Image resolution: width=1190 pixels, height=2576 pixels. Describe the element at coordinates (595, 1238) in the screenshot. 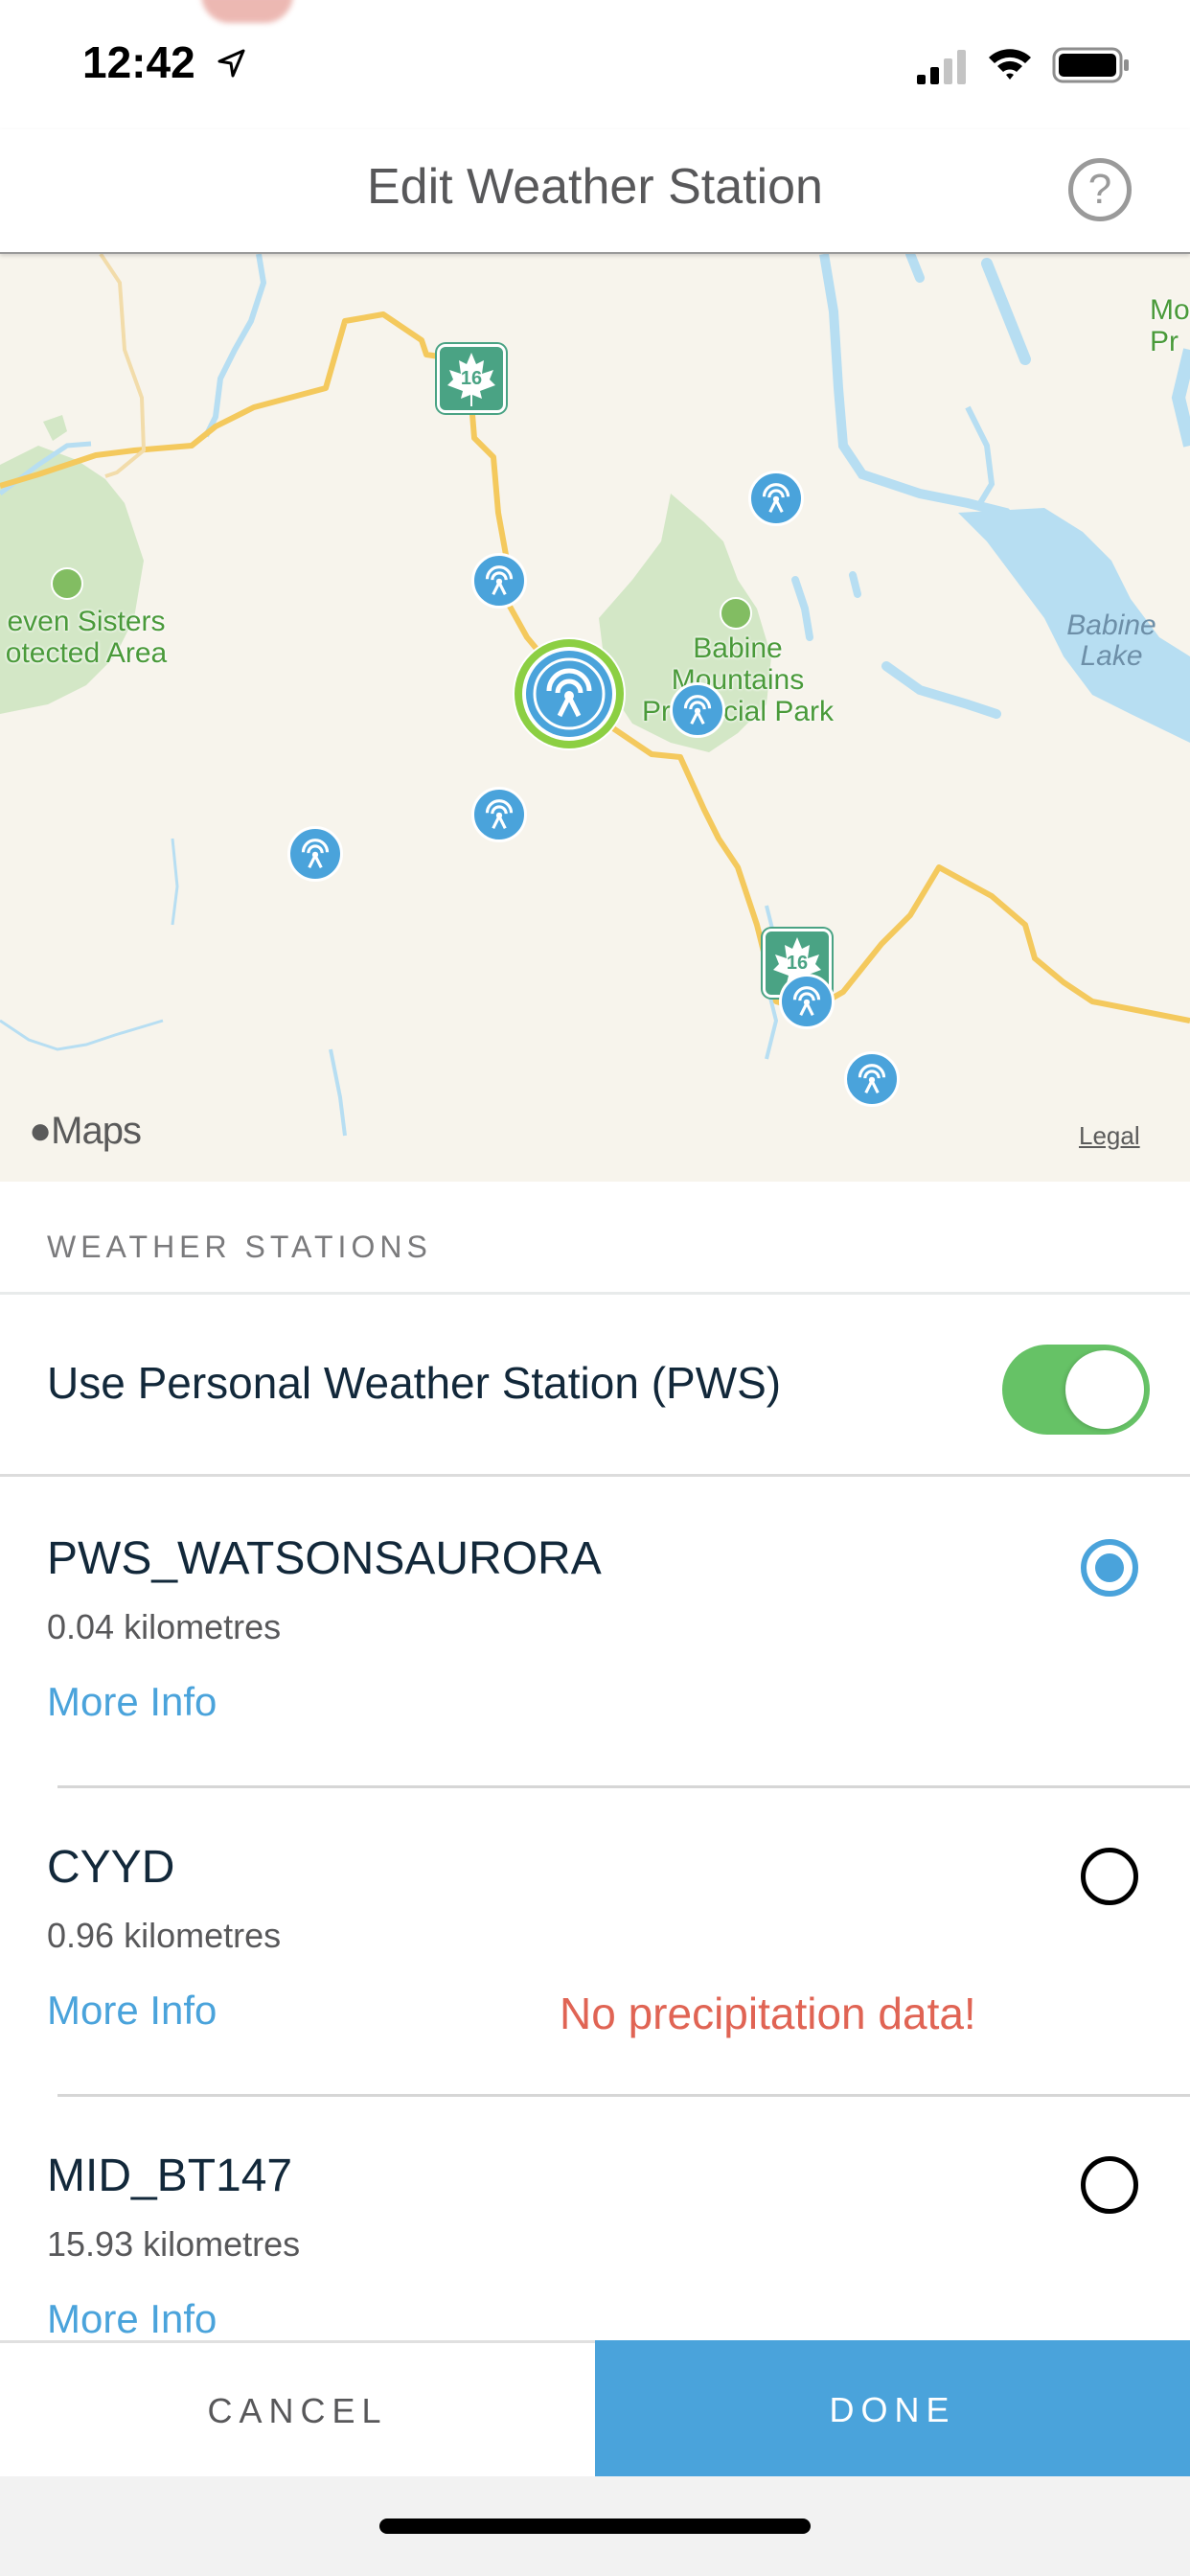

I see `section-header: WEATHER STATIONS` at that location.